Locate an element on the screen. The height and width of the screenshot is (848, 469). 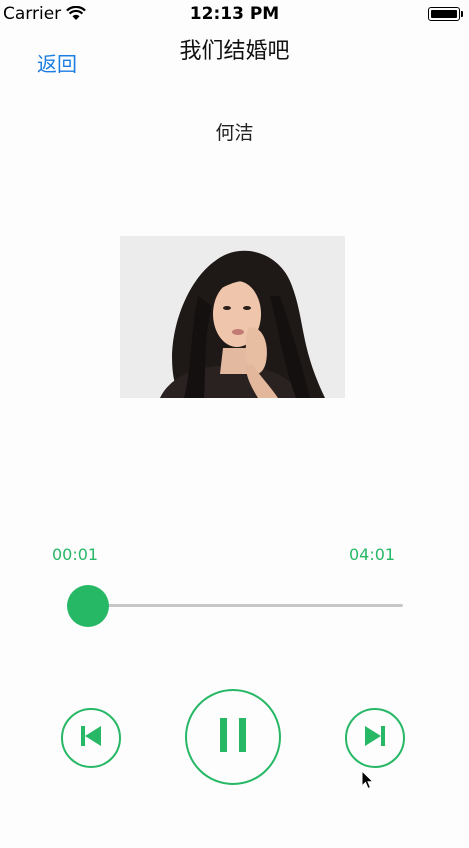
slider-track is located at coordinates (235, 605).